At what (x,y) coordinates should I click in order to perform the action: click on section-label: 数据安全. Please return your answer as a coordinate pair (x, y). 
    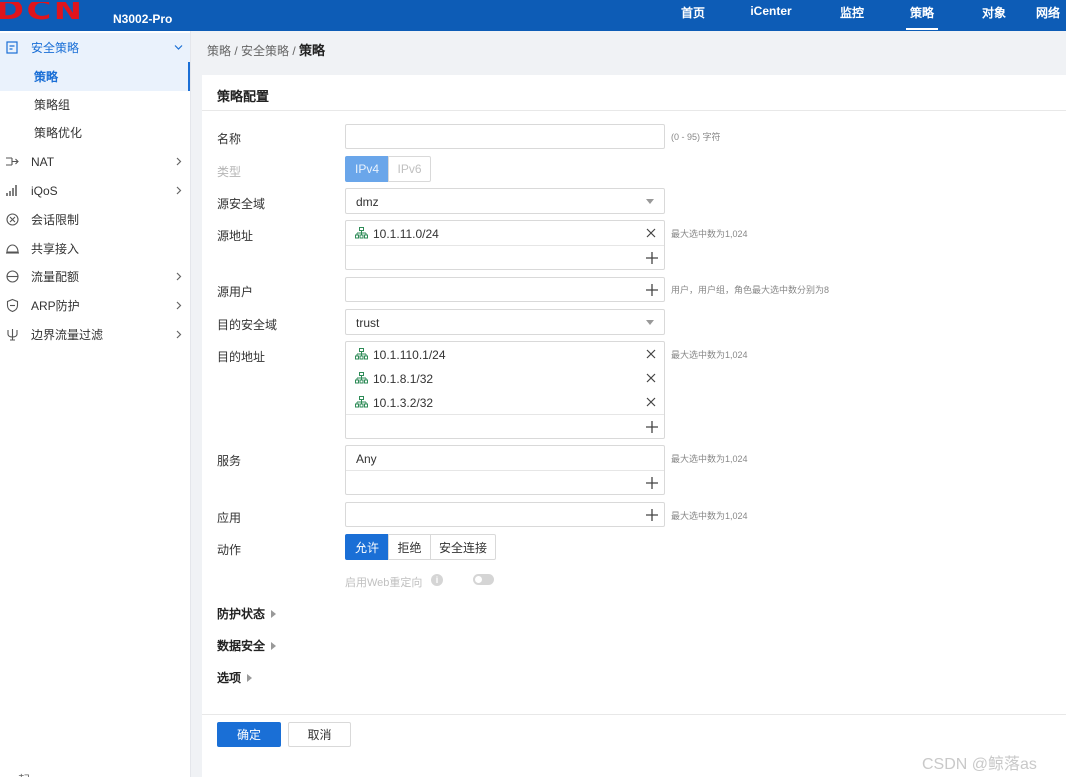
    Looking at the image, I should click on (241, 646).